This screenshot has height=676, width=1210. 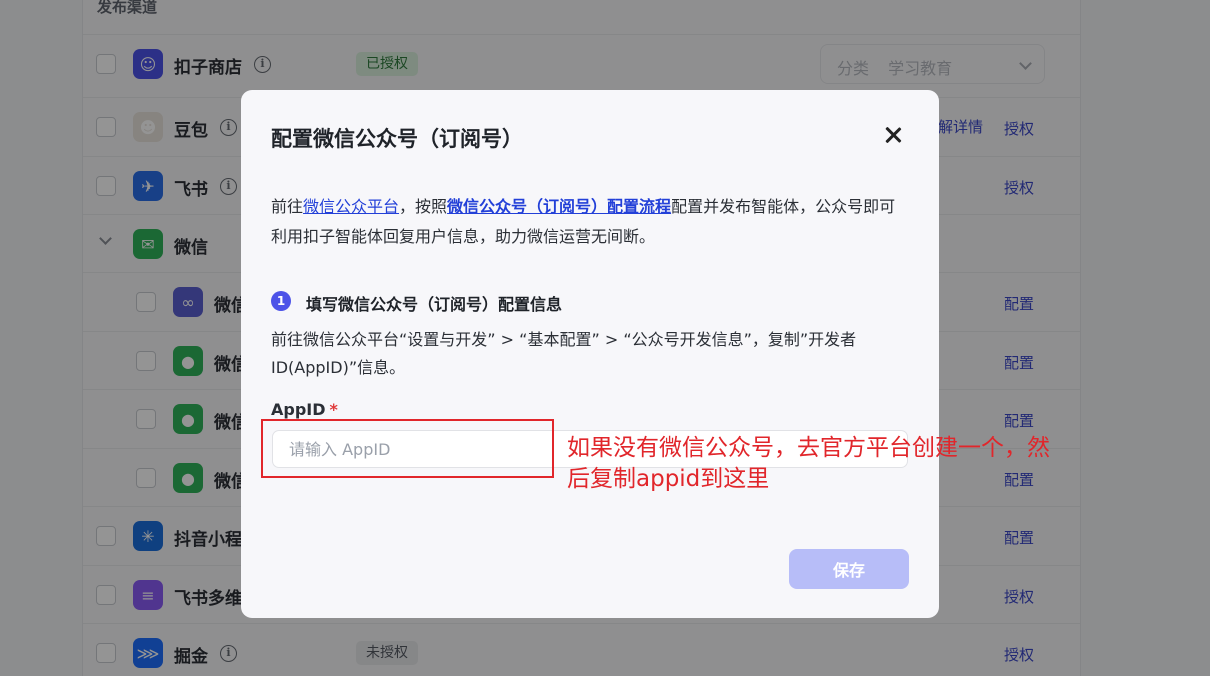 What do you see at coordinates (397, 139) in the screenshot?
I see `modal-title: 配置微信公众号（订阅号）` at bounding box center [397, 139].